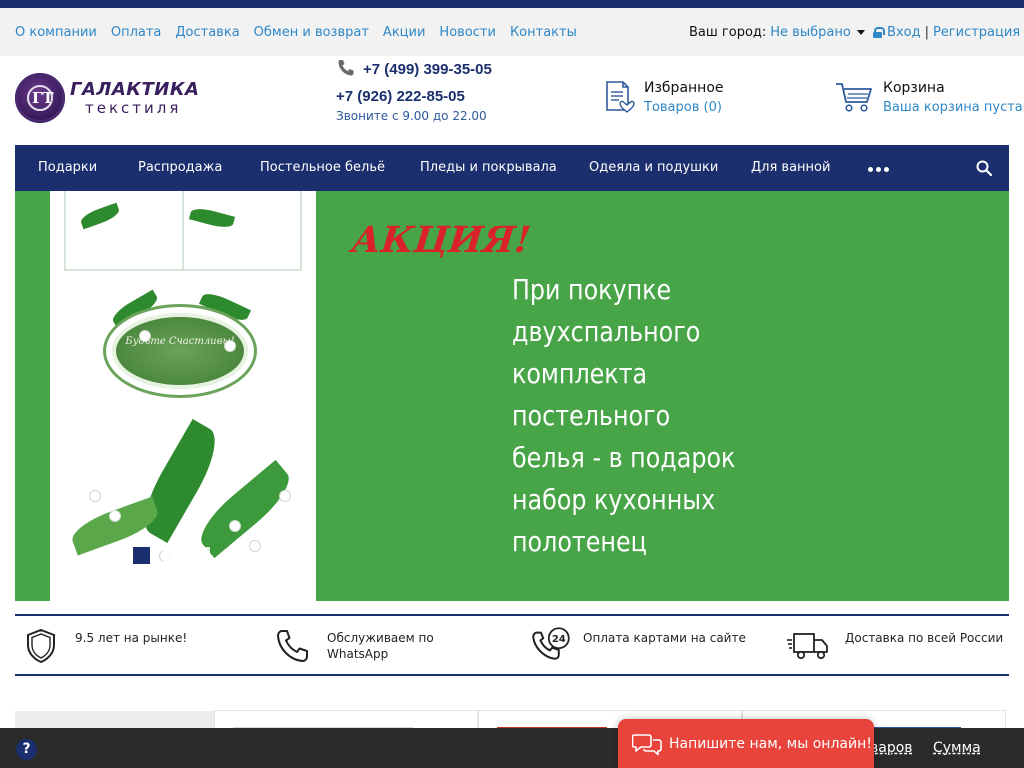 This screenshot has width=1024, height=768. I want to click on top-accent-stripe, so click(512, 4).